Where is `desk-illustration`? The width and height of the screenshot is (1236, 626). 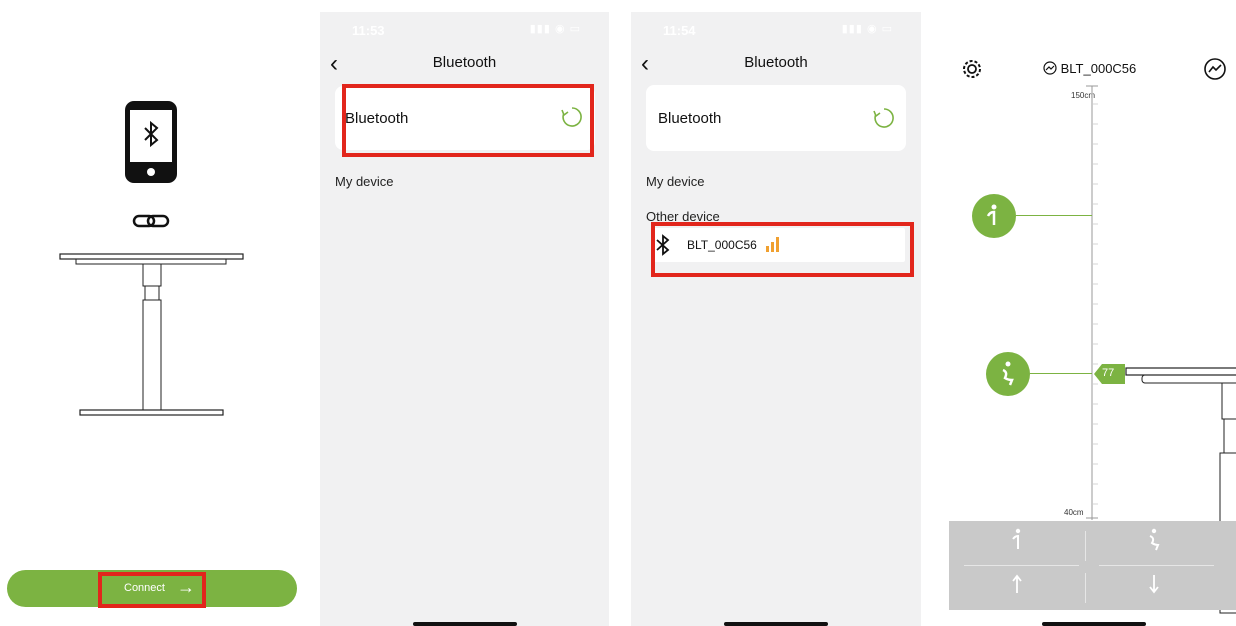
desk-illustration is located at coordinates (151, 334).